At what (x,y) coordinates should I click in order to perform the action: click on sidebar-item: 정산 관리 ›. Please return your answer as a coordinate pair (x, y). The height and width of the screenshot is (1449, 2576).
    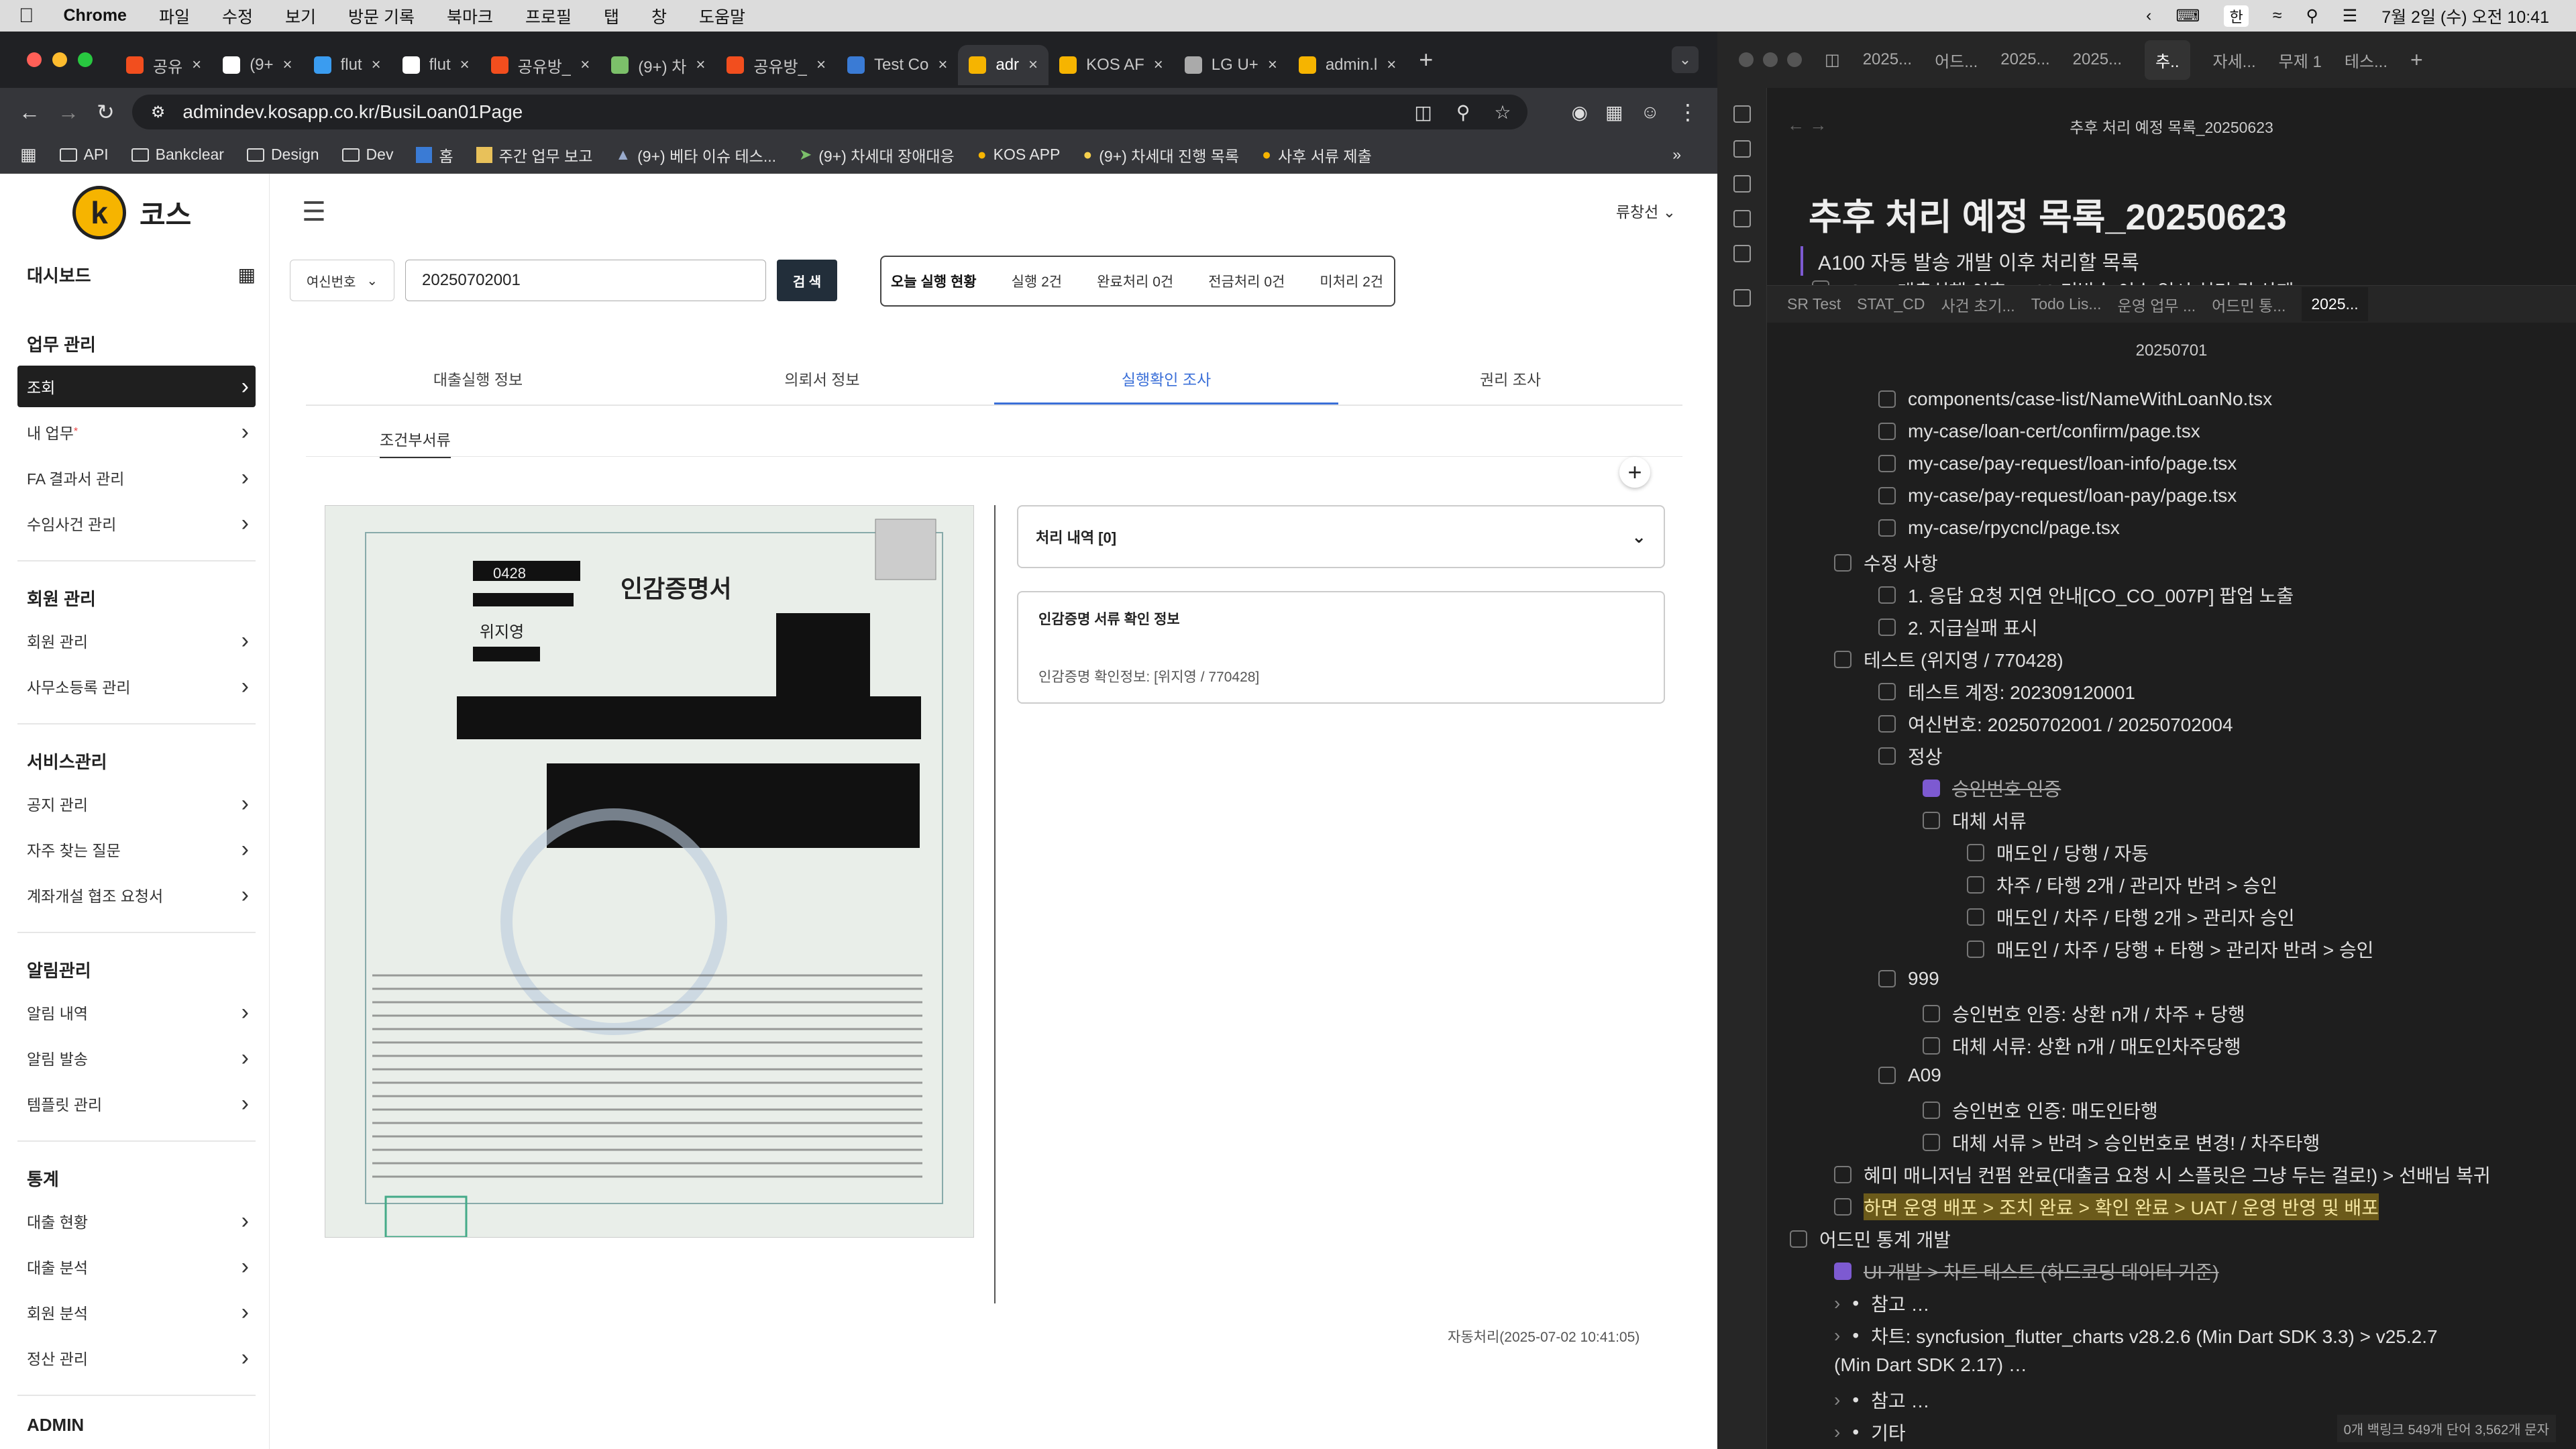
    Looking at the image, I should click on (136, 1358).